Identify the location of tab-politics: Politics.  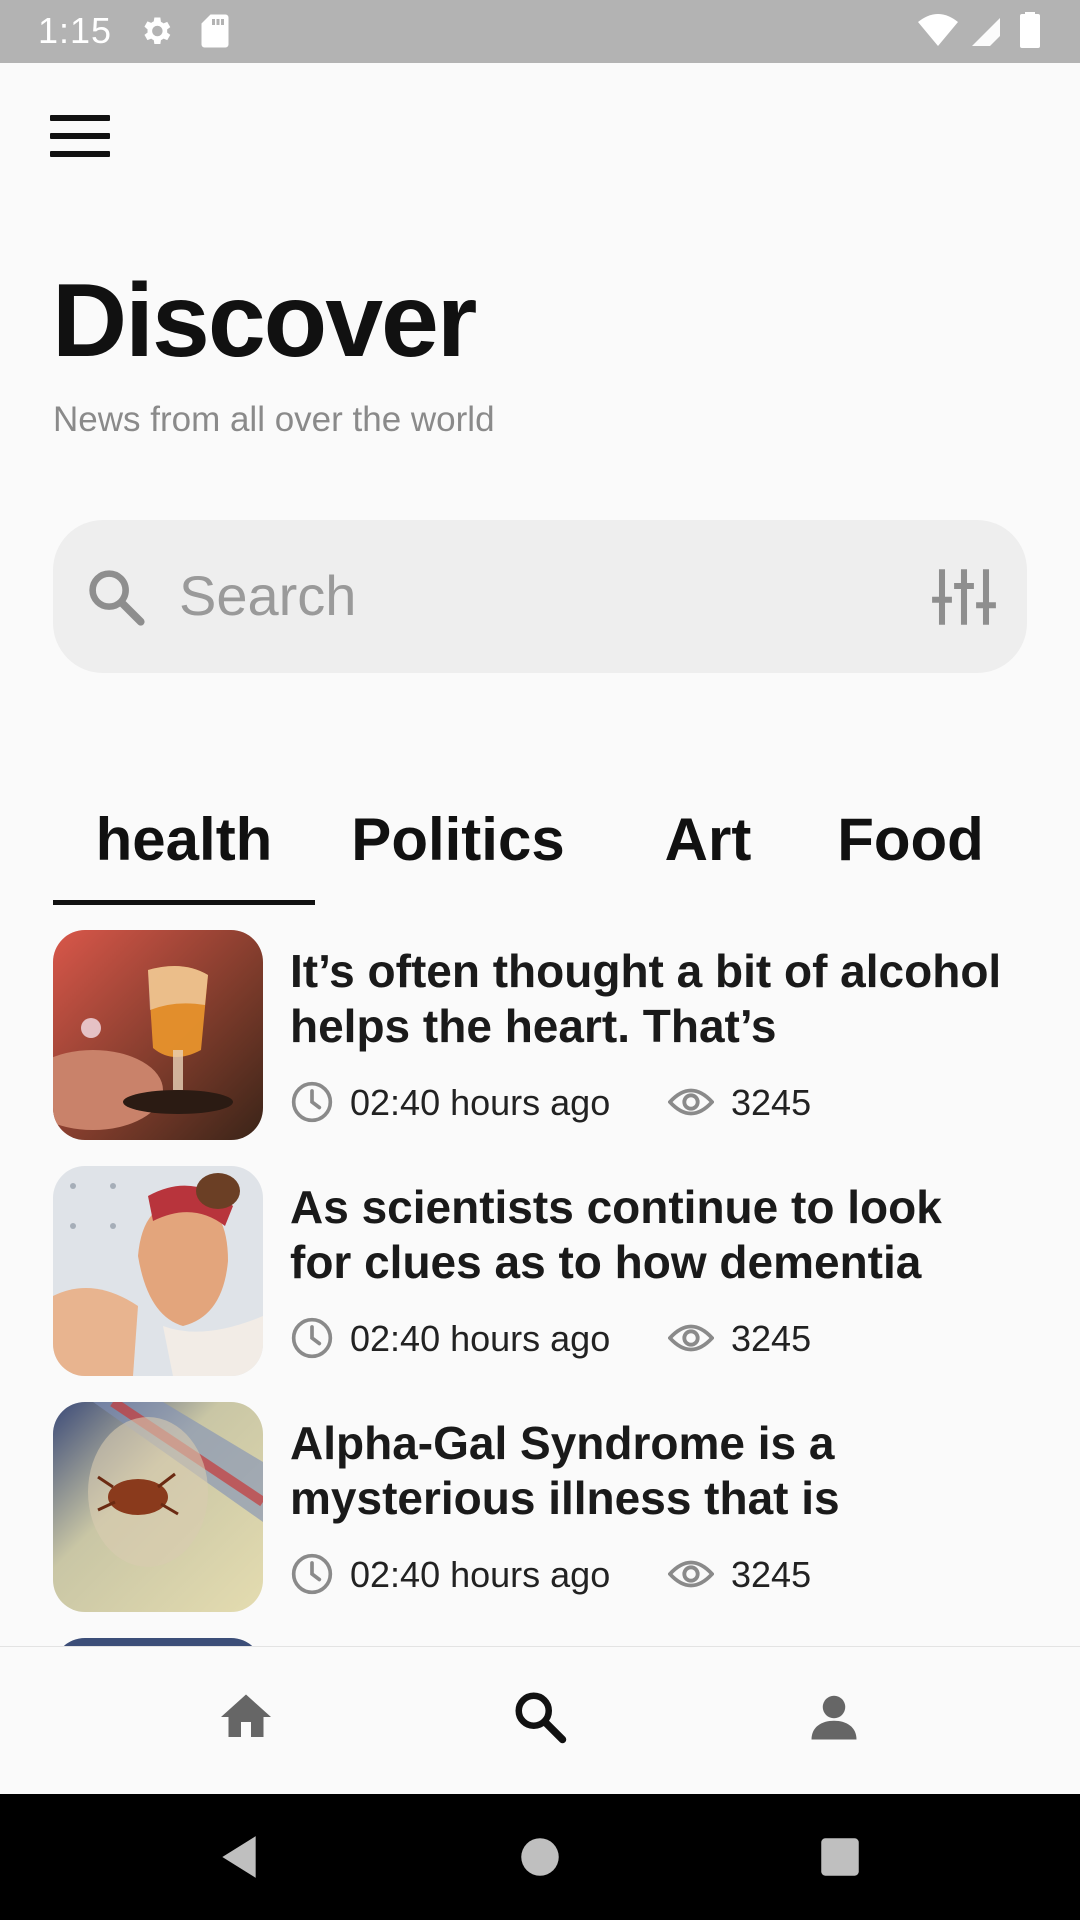
(458, 847).